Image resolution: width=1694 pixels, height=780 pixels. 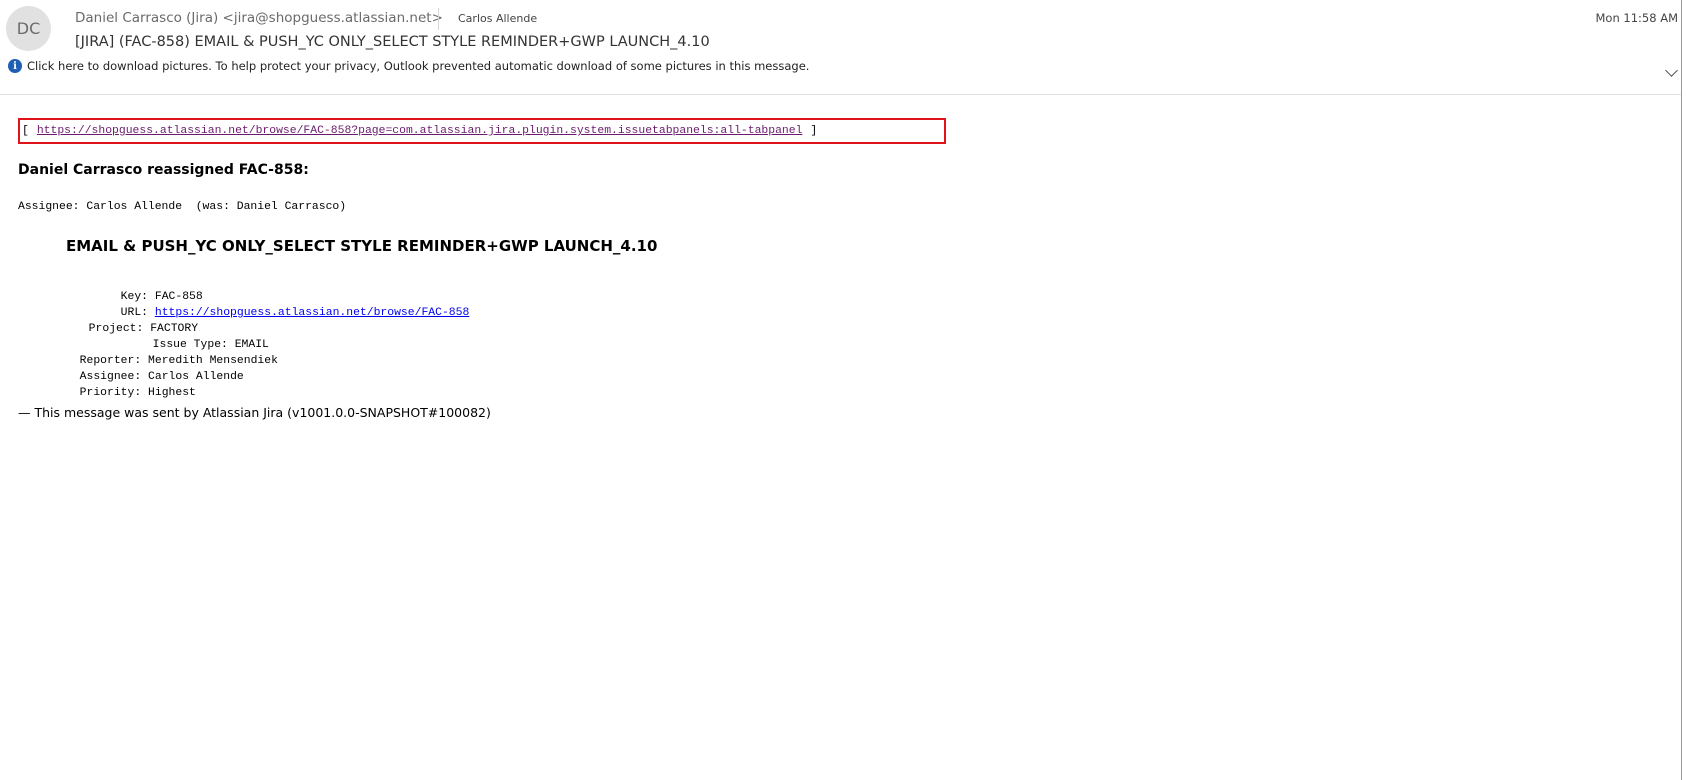 I want to click on info-icon: i, so click(x=15, y=66).